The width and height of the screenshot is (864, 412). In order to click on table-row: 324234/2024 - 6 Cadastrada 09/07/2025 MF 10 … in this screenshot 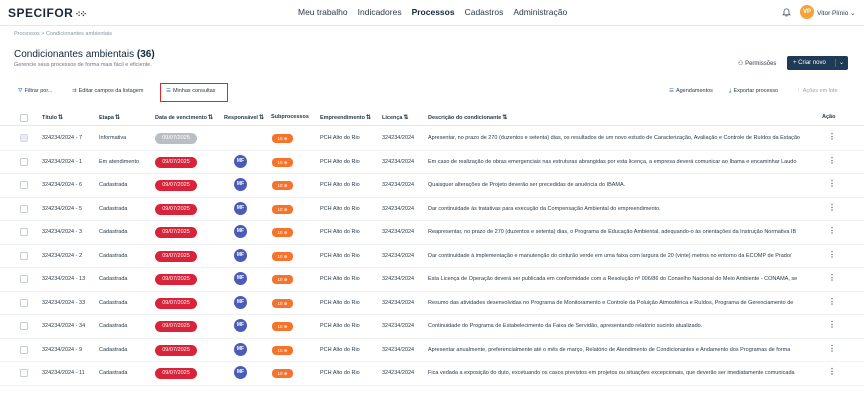, I will do `click(432, 186)`.